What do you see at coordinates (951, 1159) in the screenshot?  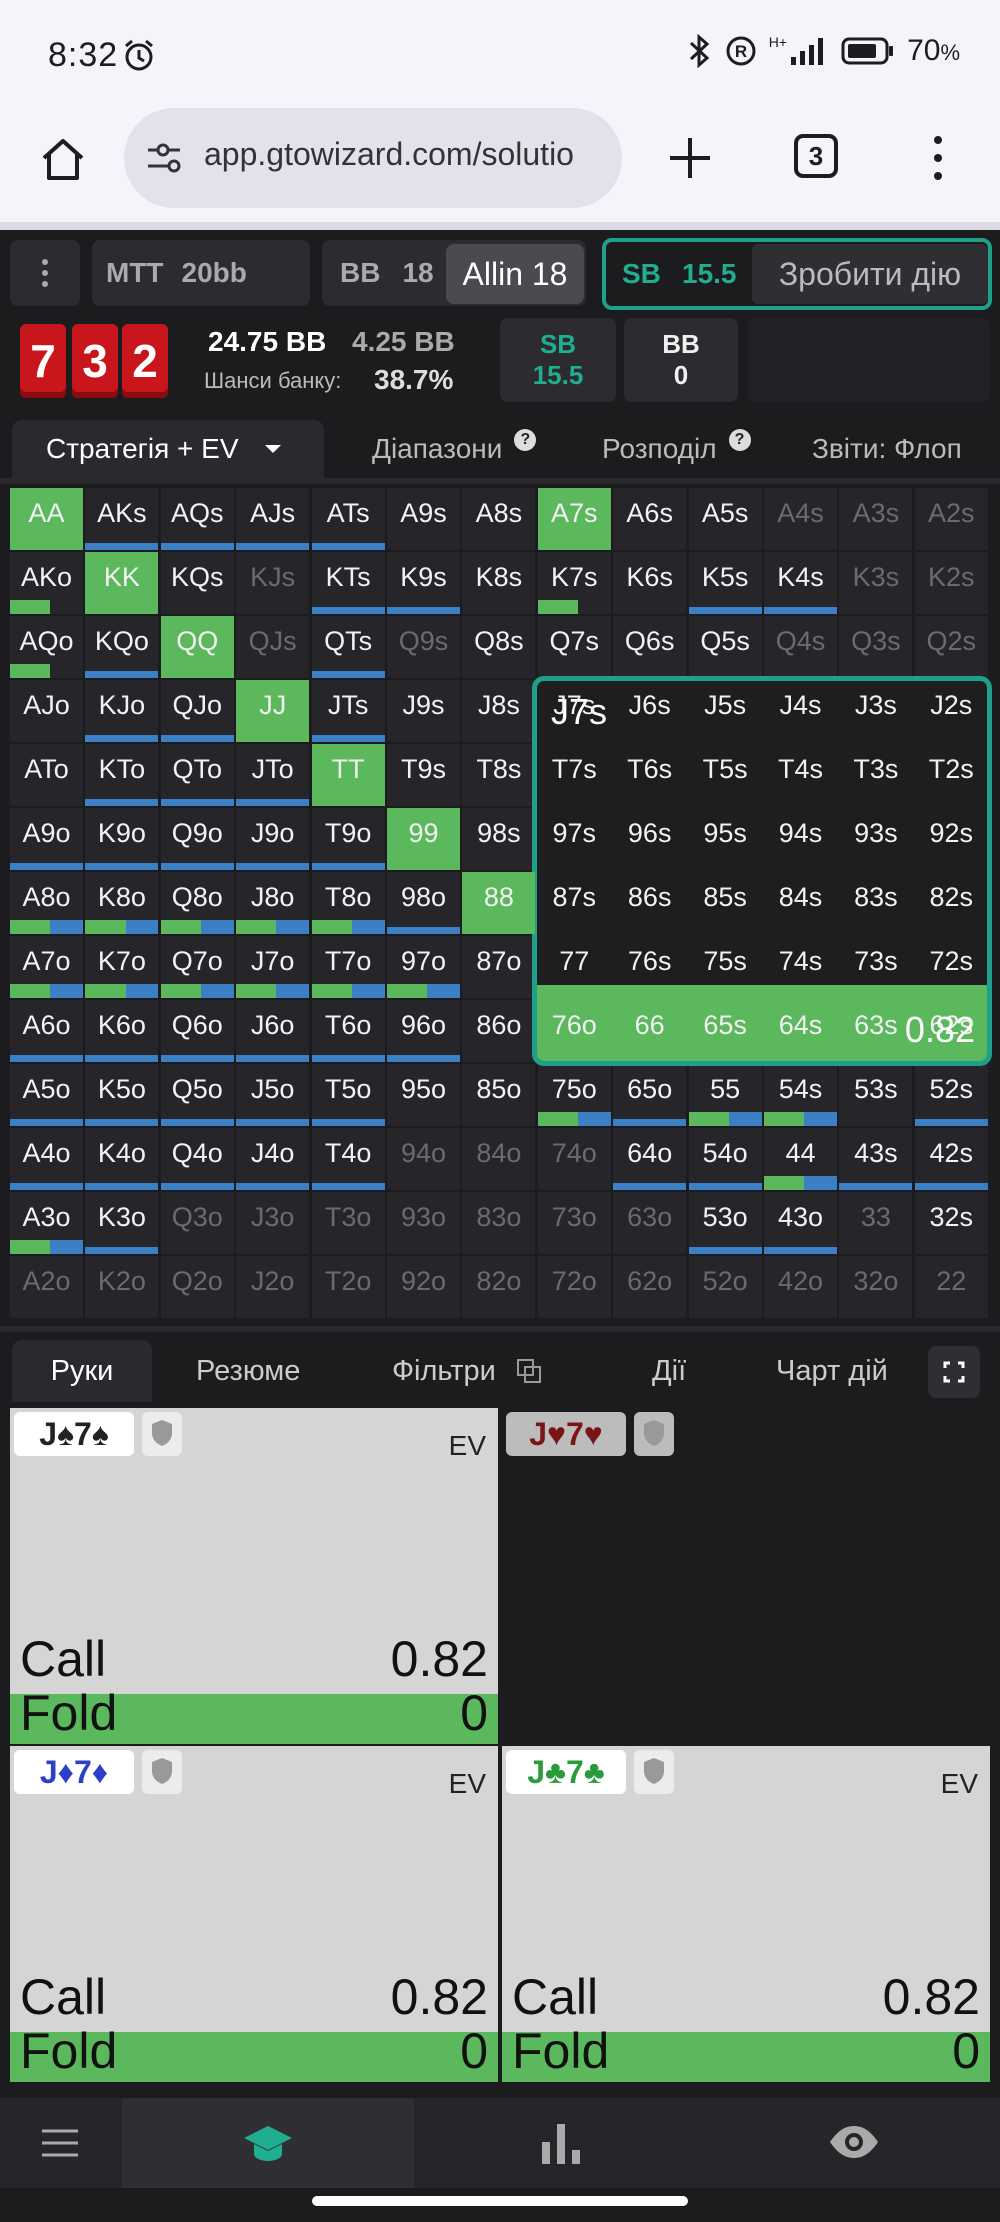 I see `range-cell: 42s` at bounding box center [951, 1159].